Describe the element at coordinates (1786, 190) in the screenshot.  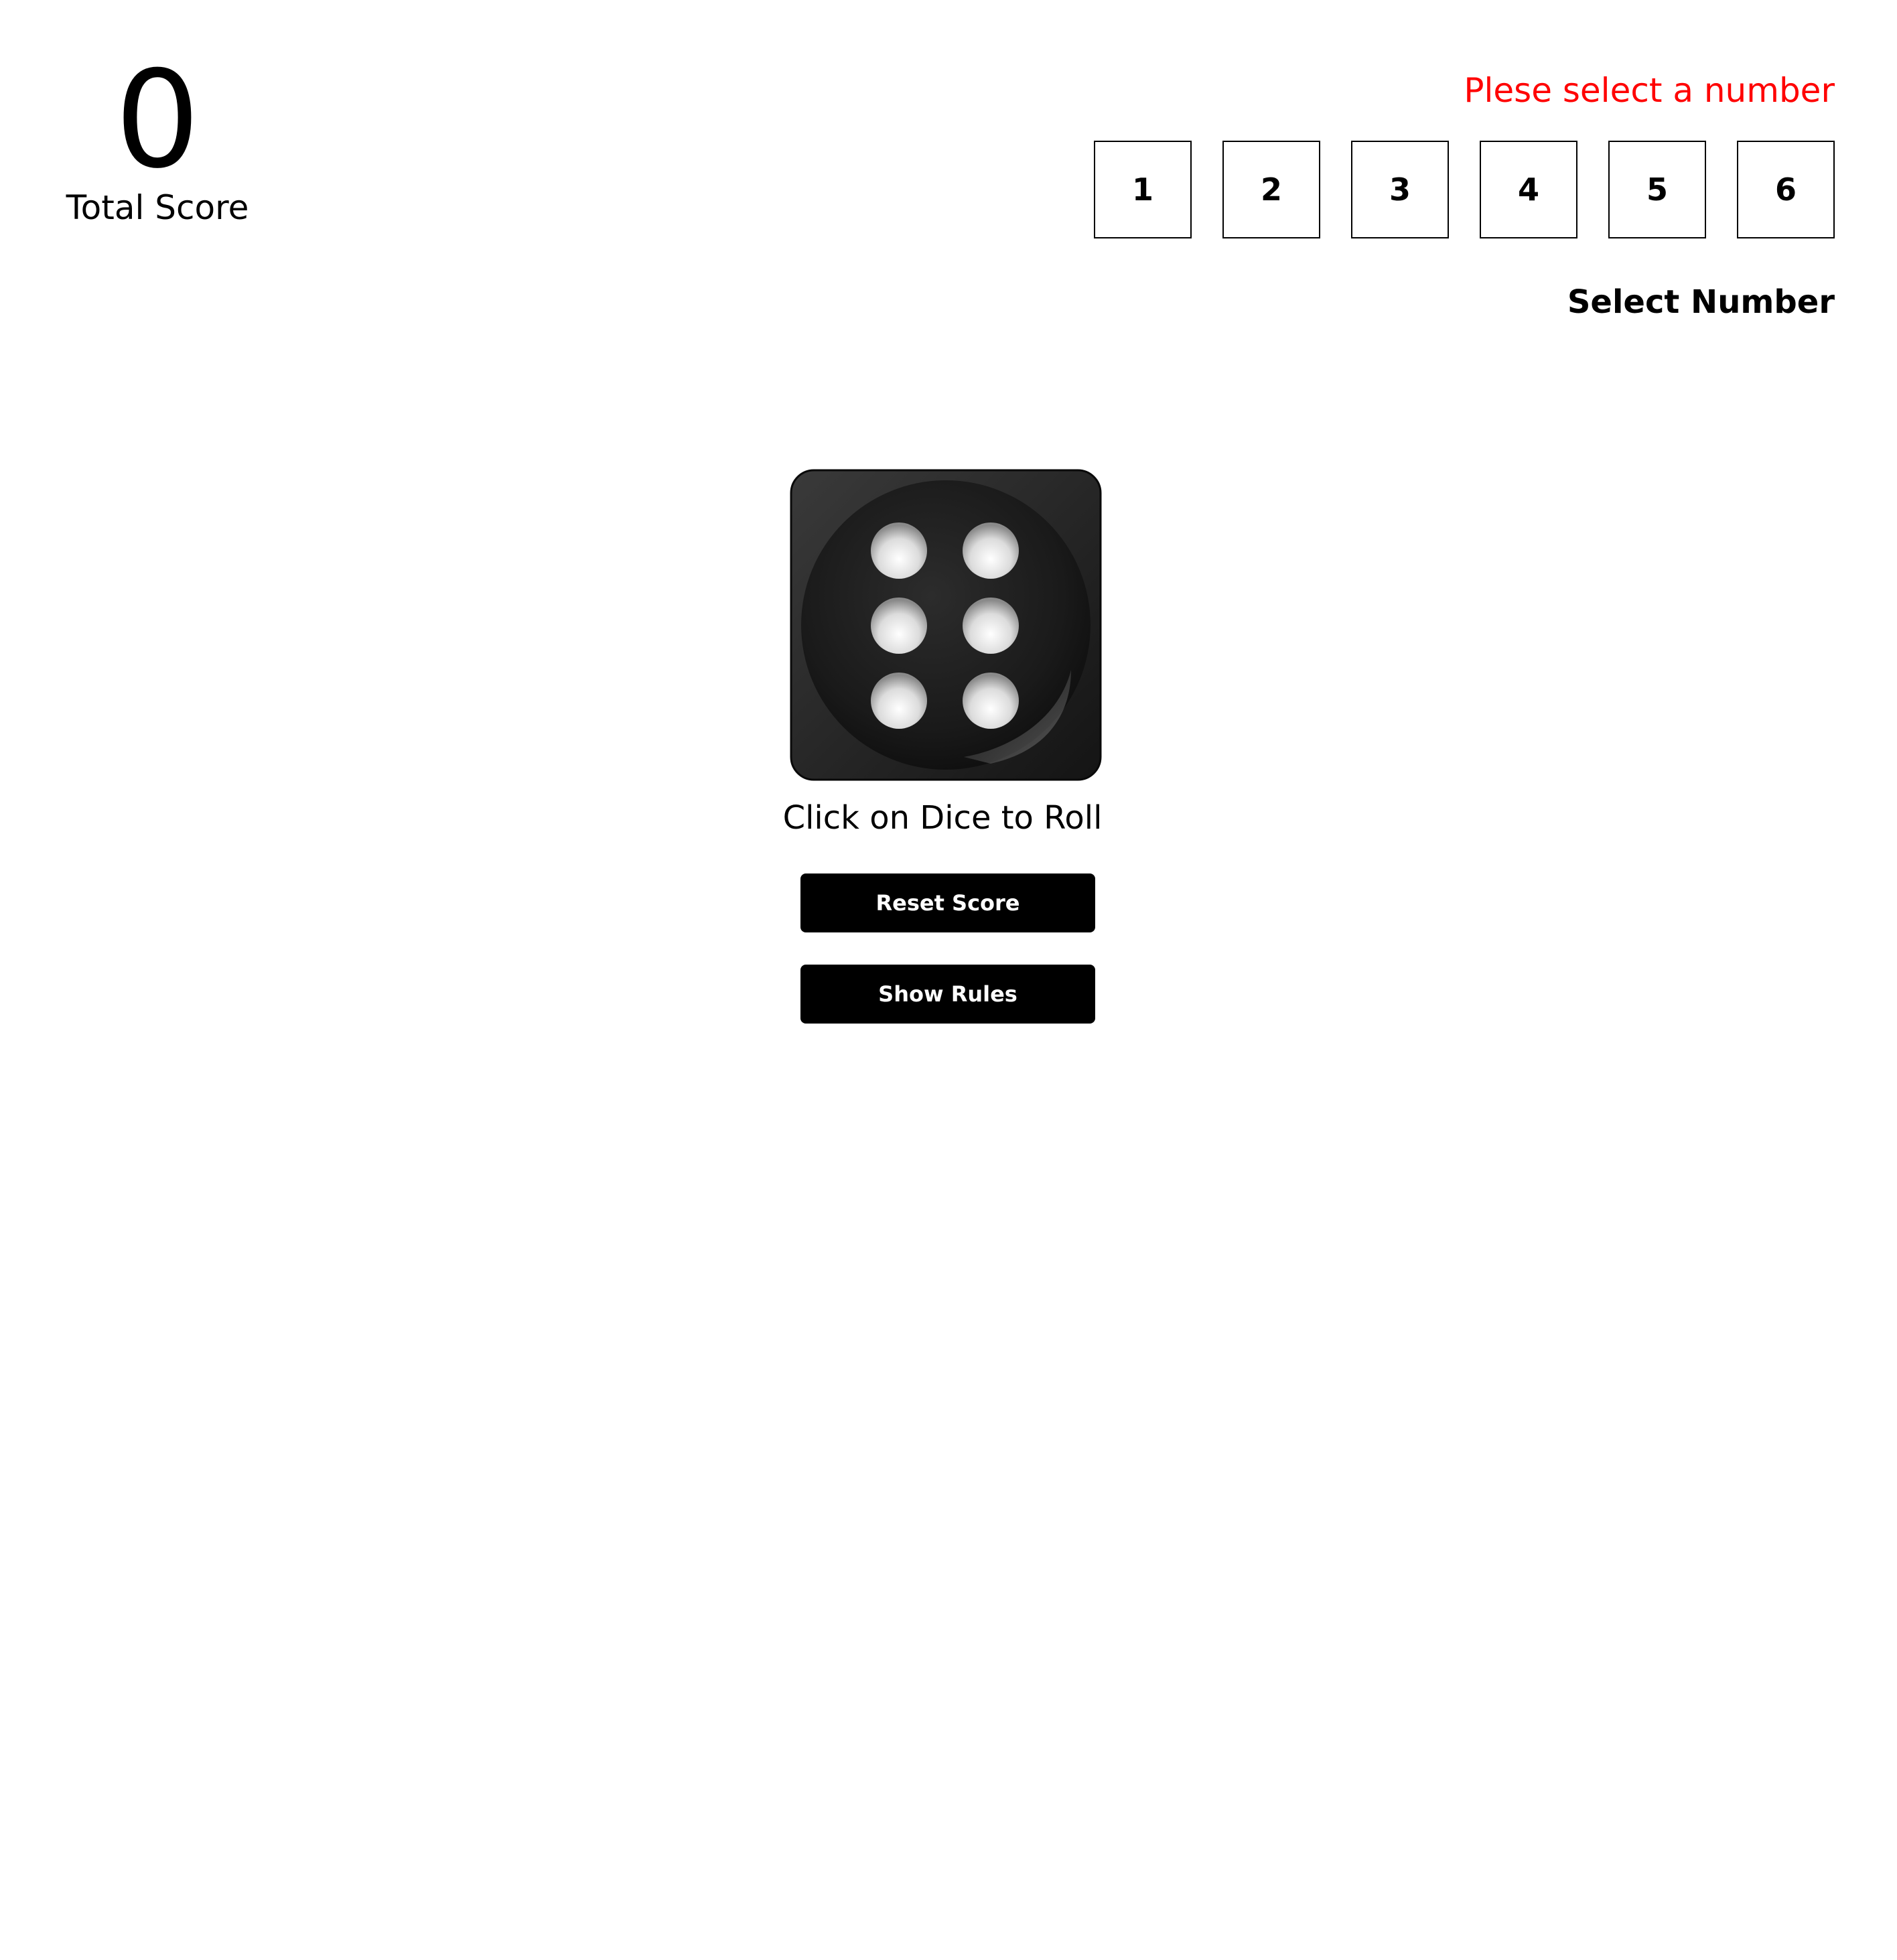
I see `number-box-6: 6` at that location.